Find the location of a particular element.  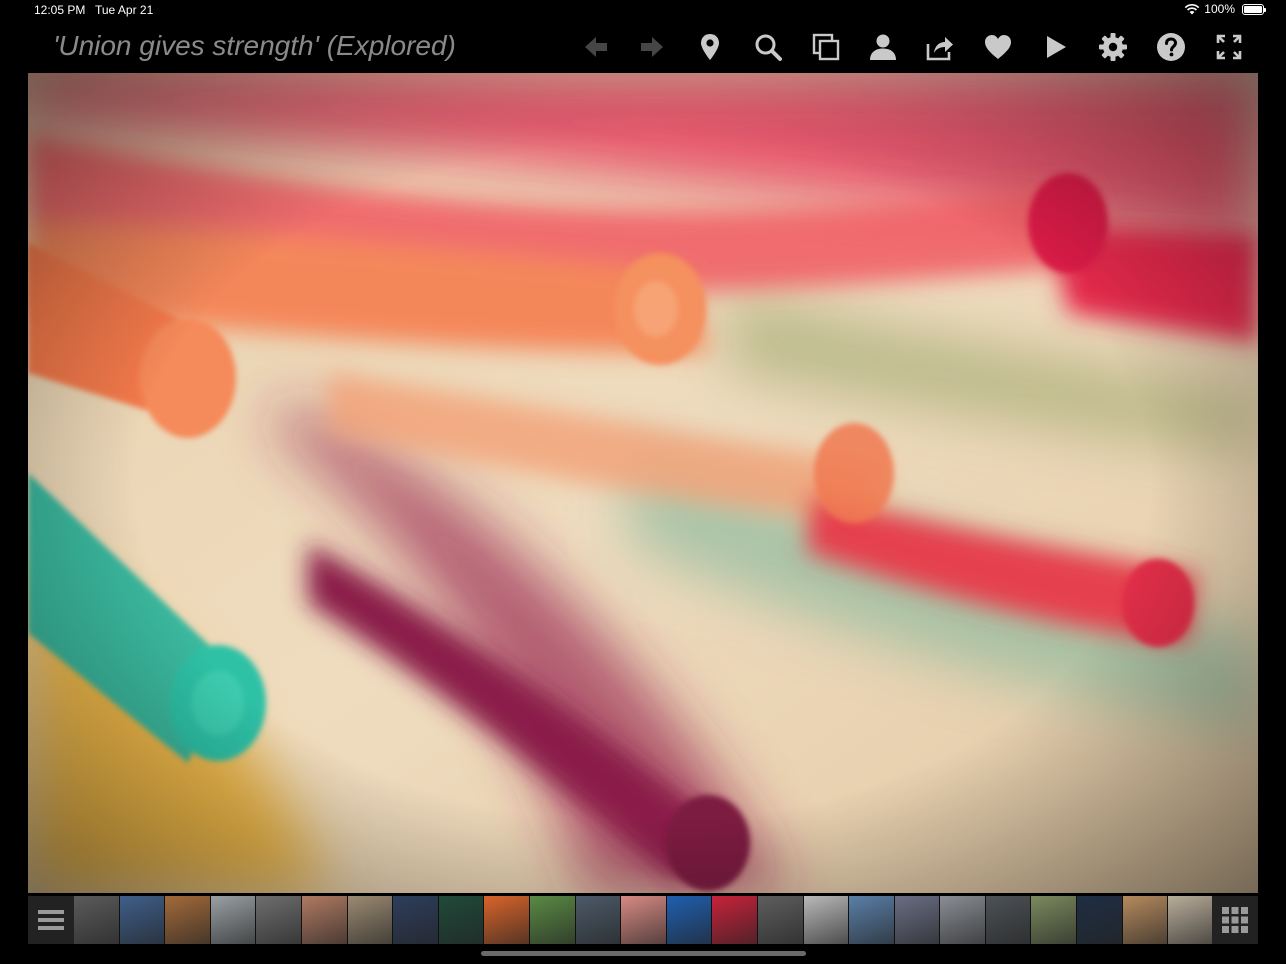

slideshow-button is located at coordinates (1055, 47).